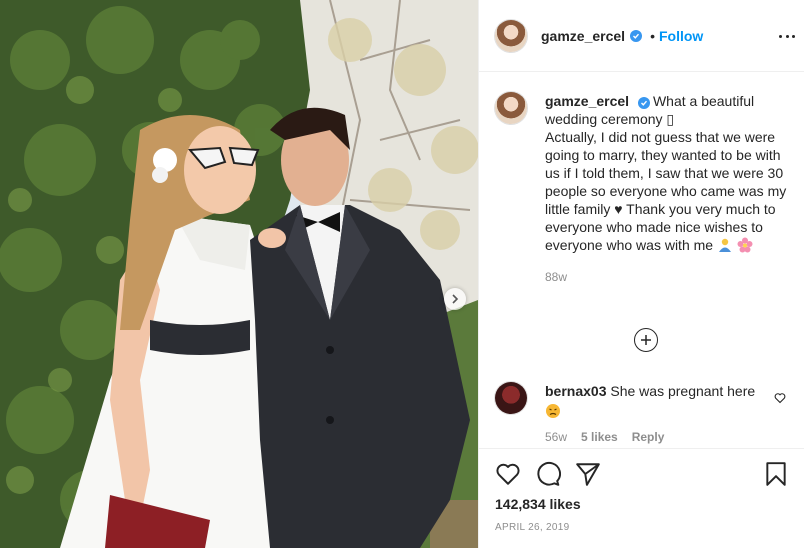 This screenshot has height=548, width=804. Describe the element at coordinates (776, 474) in the screenshot. I see `bookmark-icon` at that location.